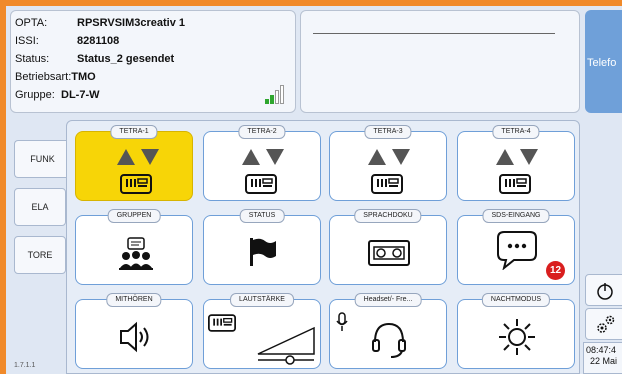  Describe the element at coordinates (342, 321) in the screenshot. I see `microphone-icon` at that location.